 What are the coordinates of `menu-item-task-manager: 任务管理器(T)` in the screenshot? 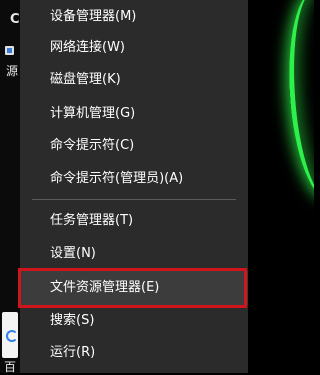 It's located at (134, 221).